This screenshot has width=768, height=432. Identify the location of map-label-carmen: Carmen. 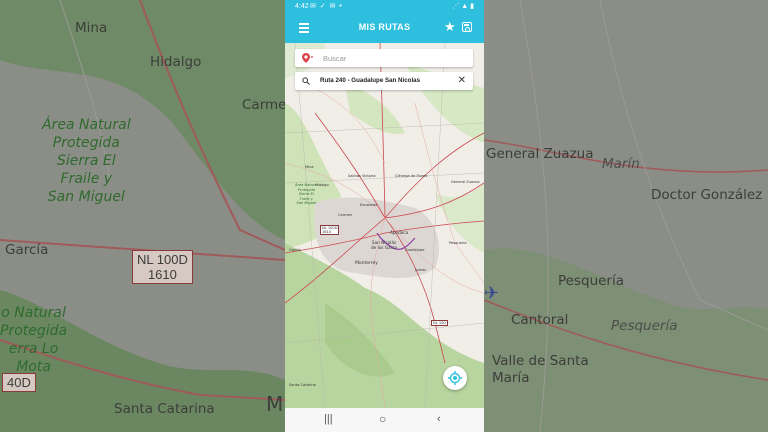
(345, 215).